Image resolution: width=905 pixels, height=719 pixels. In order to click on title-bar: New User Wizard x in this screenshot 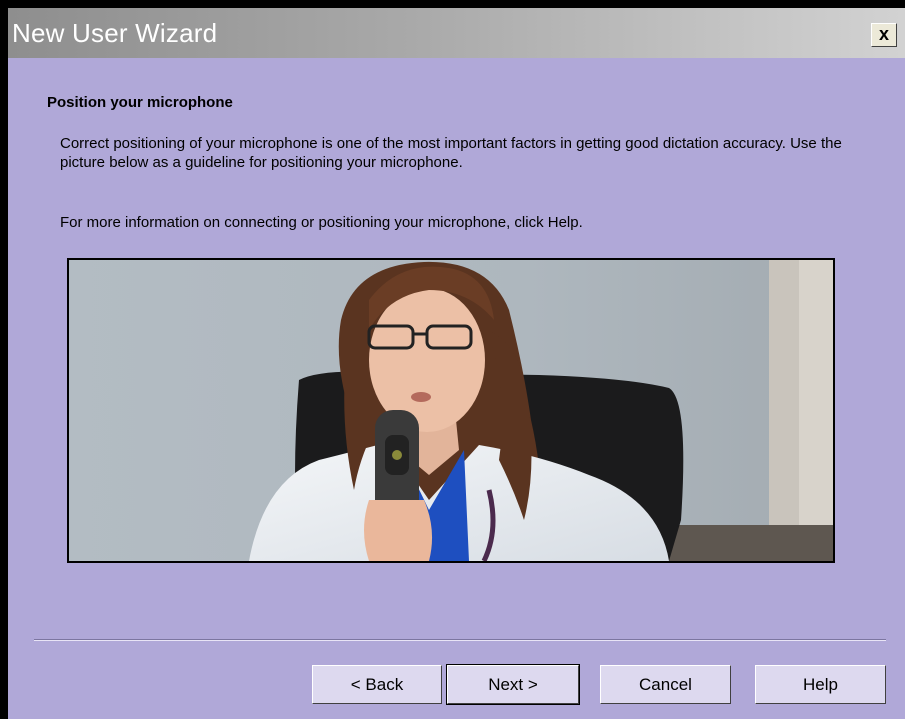, I will do `click(456, 33)`.